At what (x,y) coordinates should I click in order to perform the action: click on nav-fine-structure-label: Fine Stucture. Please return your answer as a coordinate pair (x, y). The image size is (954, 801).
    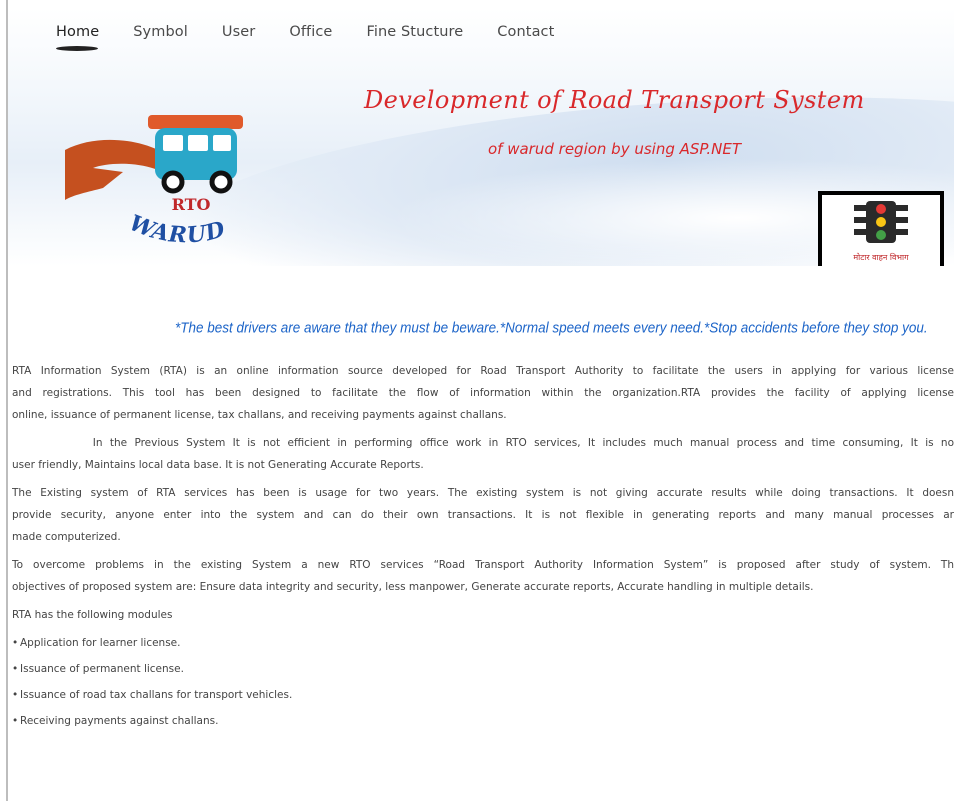
    Looking at the image, I should click on (415, 32).